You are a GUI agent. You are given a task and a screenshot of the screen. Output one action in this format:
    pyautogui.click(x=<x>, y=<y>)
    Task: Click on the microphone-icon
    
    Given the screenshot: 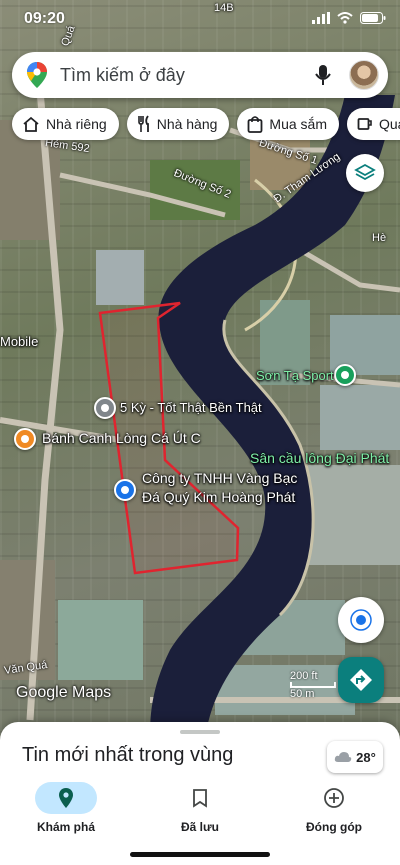 What is the action you would take?
    pyautogui.click(x=323, y=75)
    